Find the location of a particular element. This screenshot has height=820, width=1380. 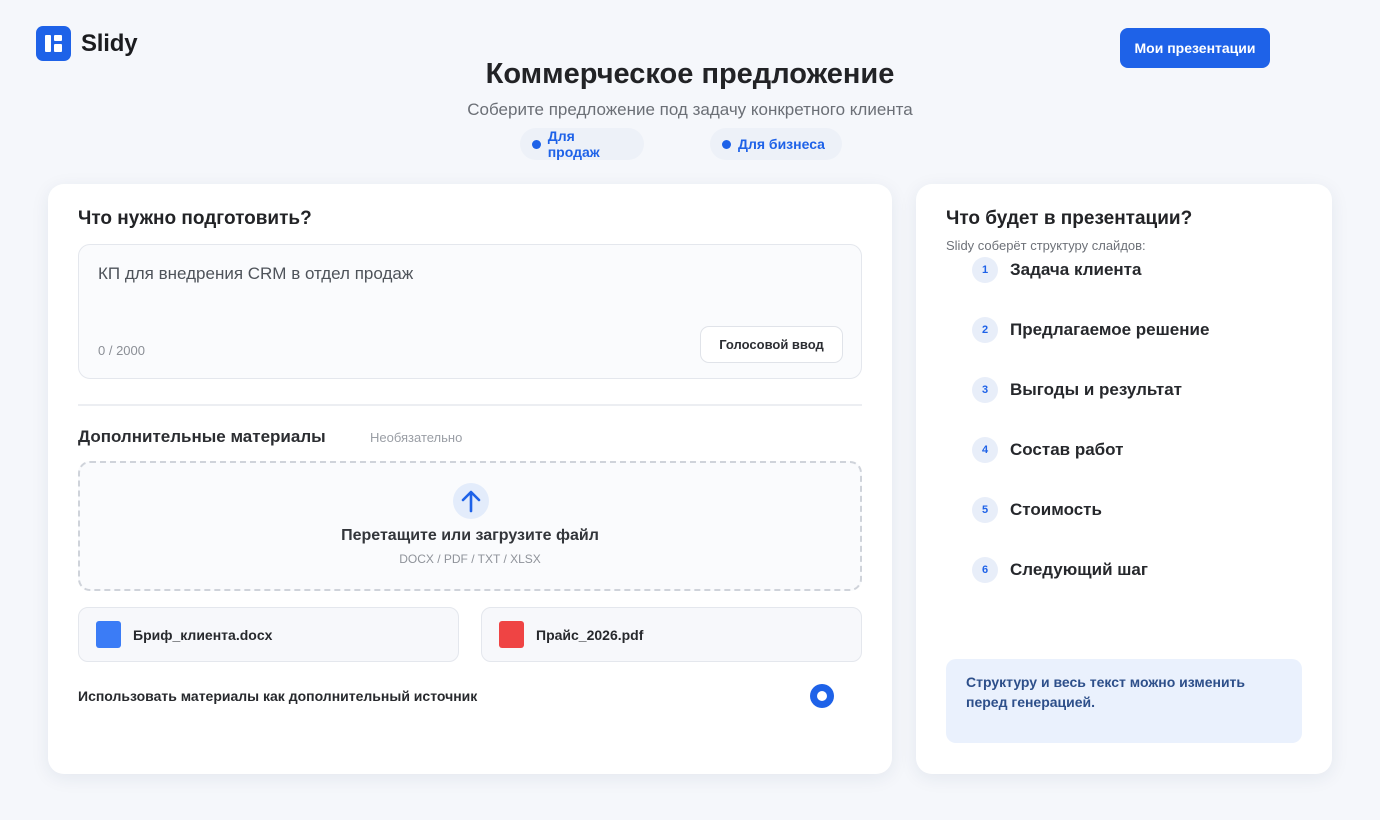

attached-file-brief: Бриф_клиента.docx is located at coordinates (268, 634).